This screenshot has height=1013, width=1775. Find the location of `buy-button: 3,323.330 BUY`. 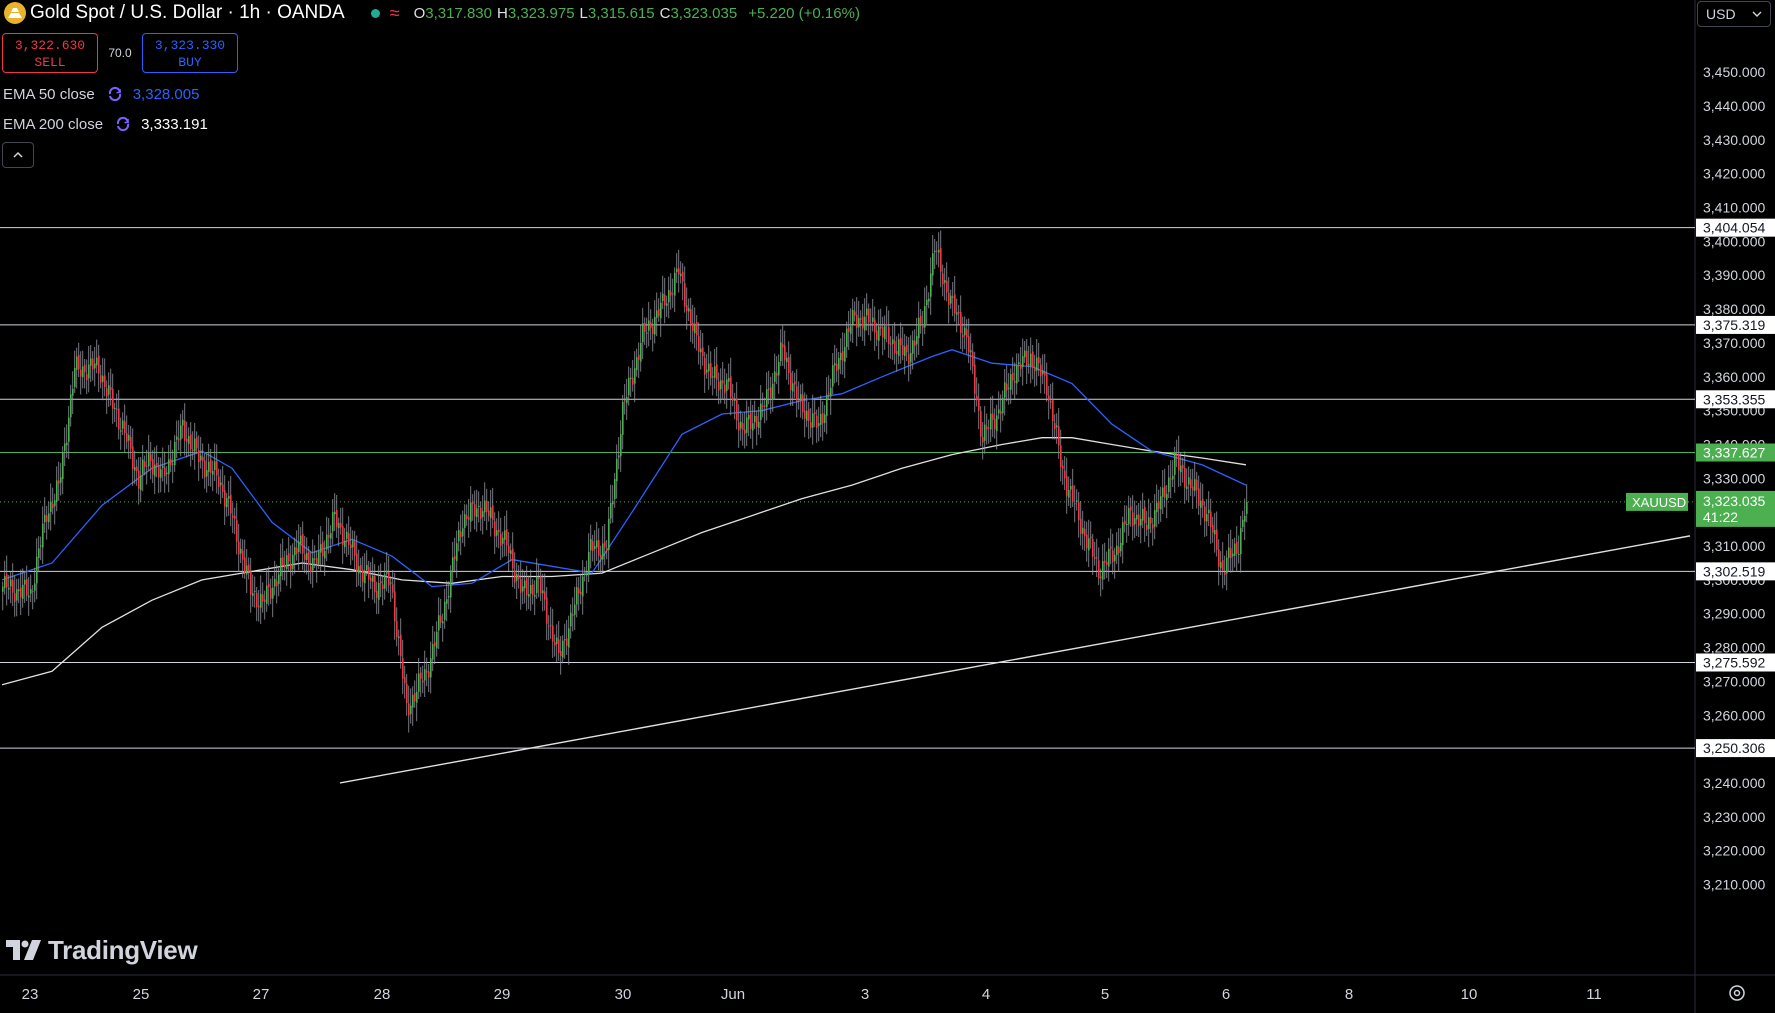

buy-button: 3,323.330 BUY is located at coordinates (190, 53).